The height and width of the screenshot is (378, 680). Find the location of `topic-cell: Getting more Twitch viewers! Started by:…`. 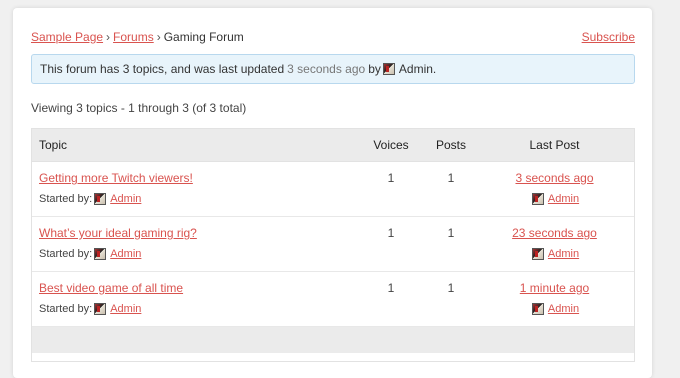

topic-cell: Getting more Twitch viewers! Started by:… is located at coordinates (194, 183).